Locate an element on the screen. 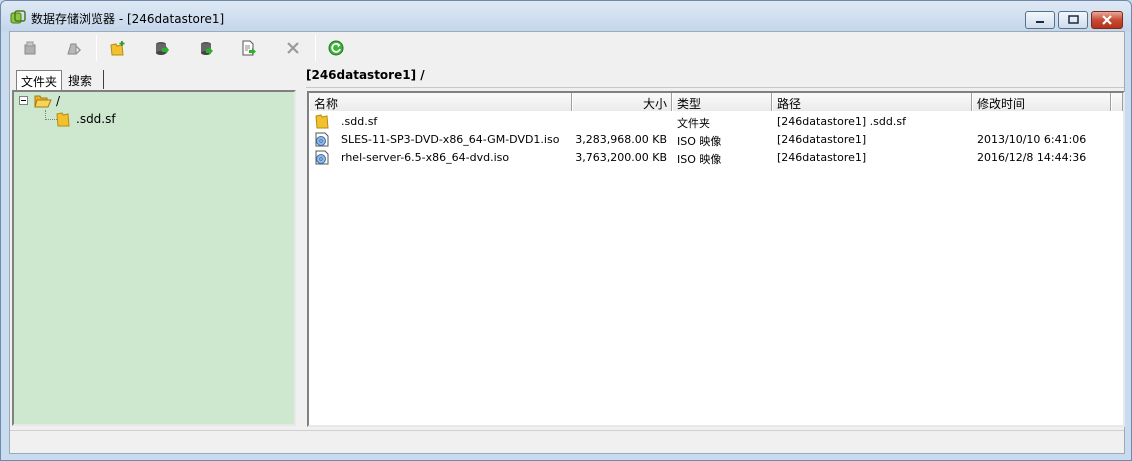  tree-item-label: / is located at coordinates (58, 101).